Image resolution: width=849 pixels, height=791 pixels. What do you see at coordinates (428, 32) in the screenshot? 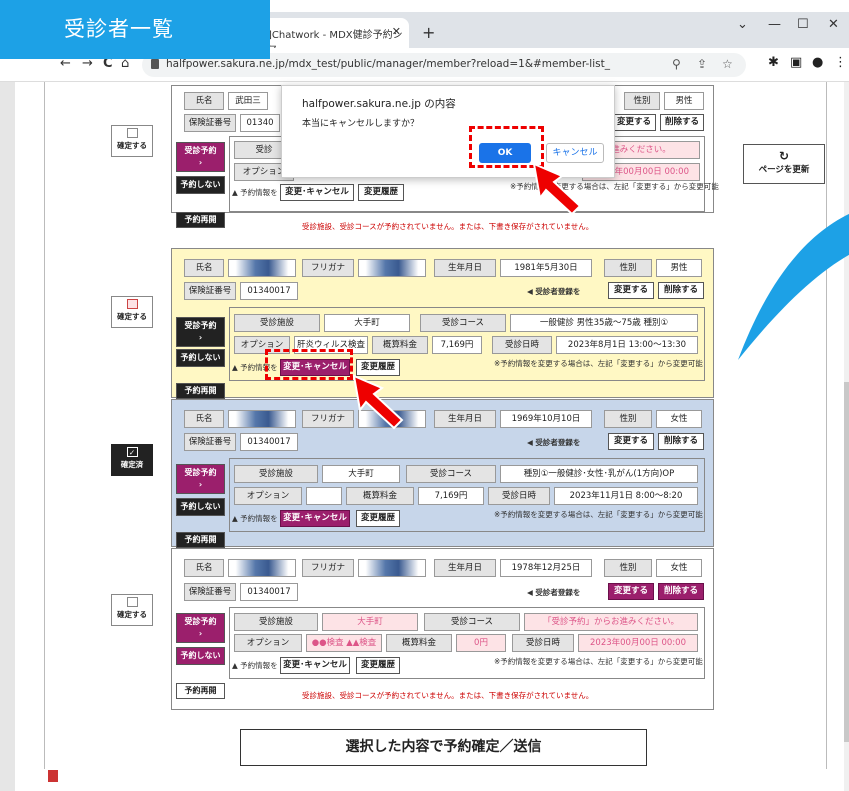
I see `new-tab-icon: +` at bounding box center [428, 32].